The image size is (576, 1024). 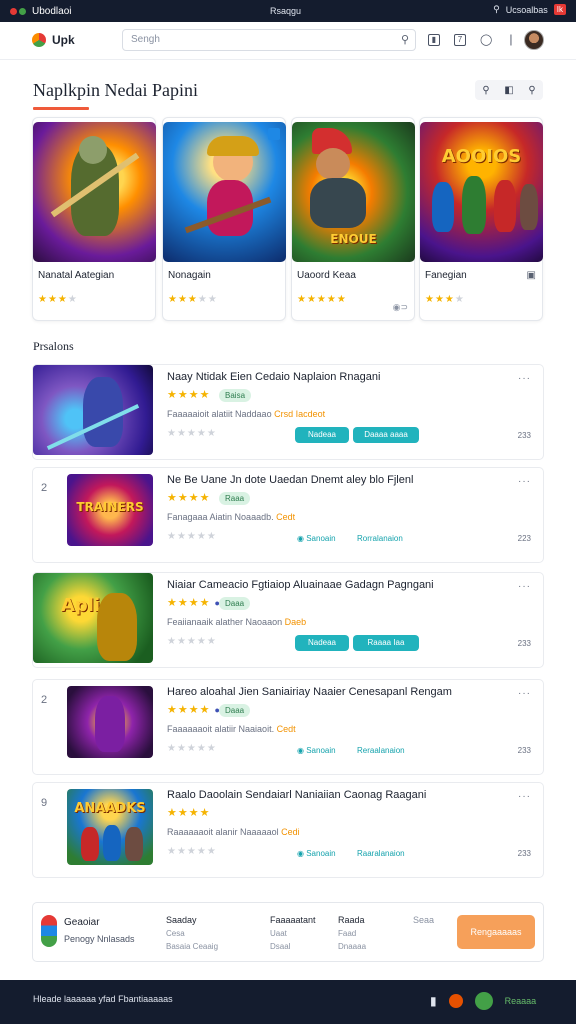 I want to click on link-secondary: Raaralanaion, so click(x=381, y=853).